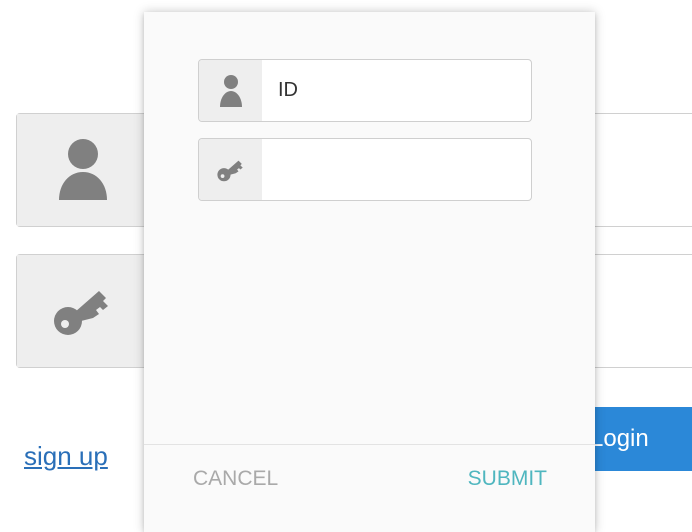 This screenshot has height=532, width=692. Describe the element at coordinates (507, 479) in the screenshot. I see `submit-button: SUBMIT` at that location.